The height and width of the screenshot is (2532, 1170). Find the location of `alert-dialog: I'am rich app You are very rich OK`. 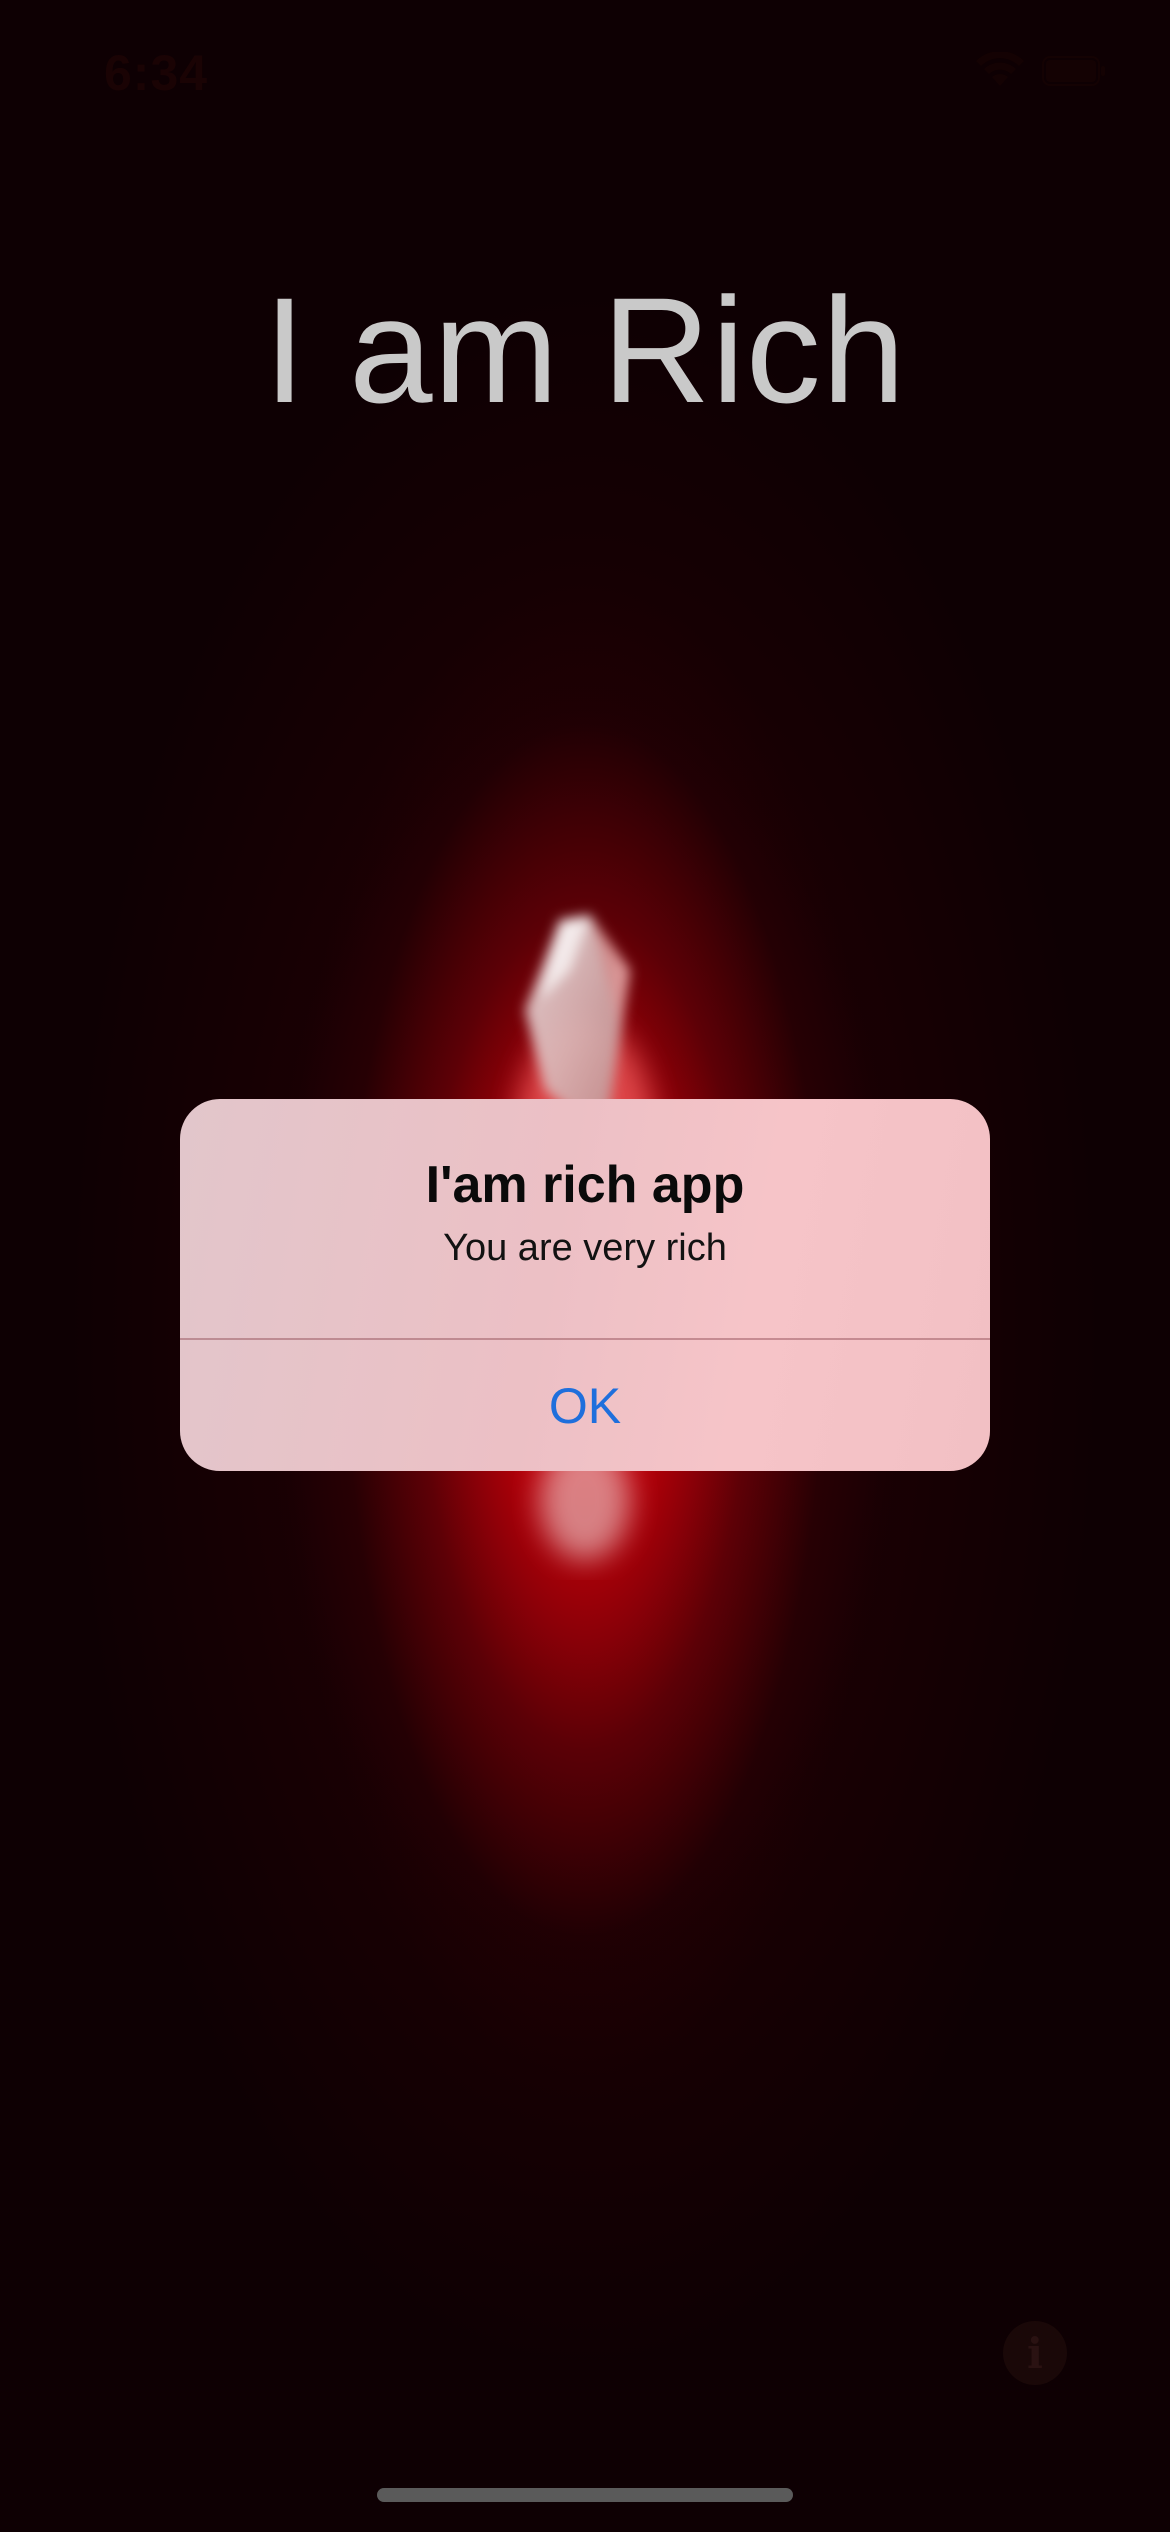

alert-dialog: I'am rich app You are very rich OK is located at coordinates (585, 1285).